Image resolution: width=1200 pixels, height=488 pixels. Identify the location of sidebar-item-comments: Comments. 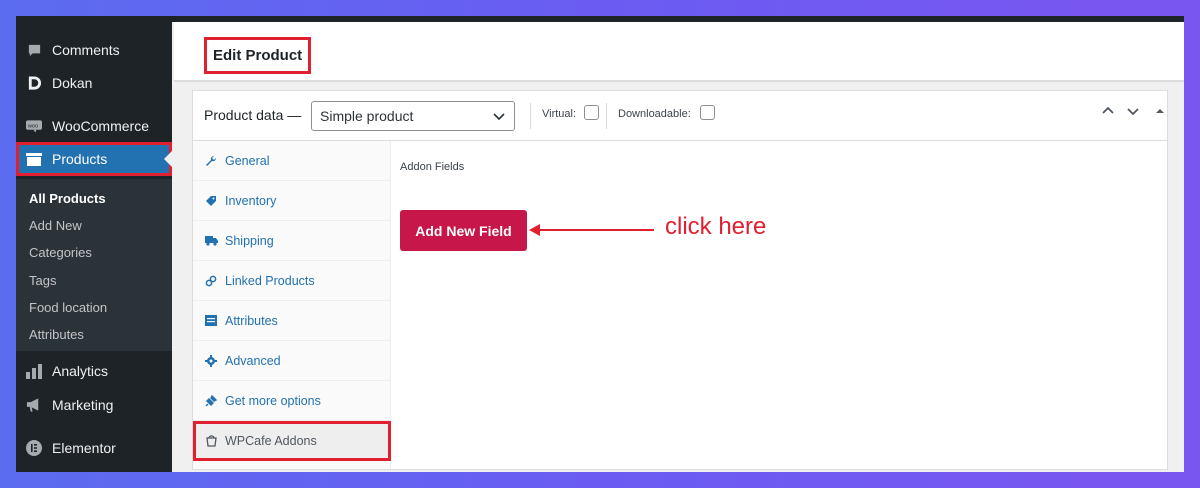
(94, 50).